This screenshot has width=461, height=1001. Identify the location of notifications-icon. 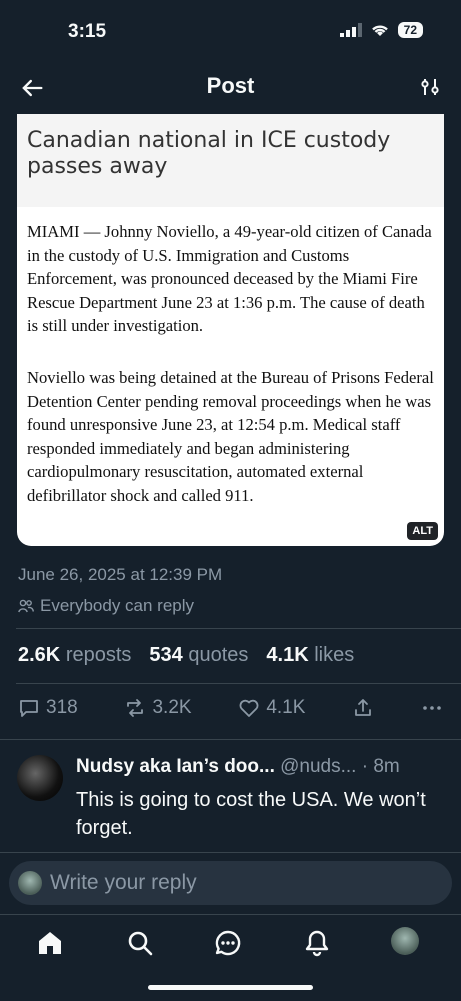
(317, 943).